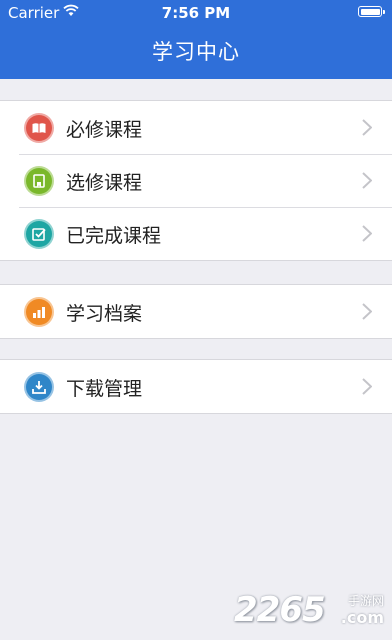 The width and height of the screenshot is (392, 640). What do you see at coordinates (196, 233) in the screenshot?
I see `menu-item-completed-courses: 已完成课程` at bounding box center [196, 233].